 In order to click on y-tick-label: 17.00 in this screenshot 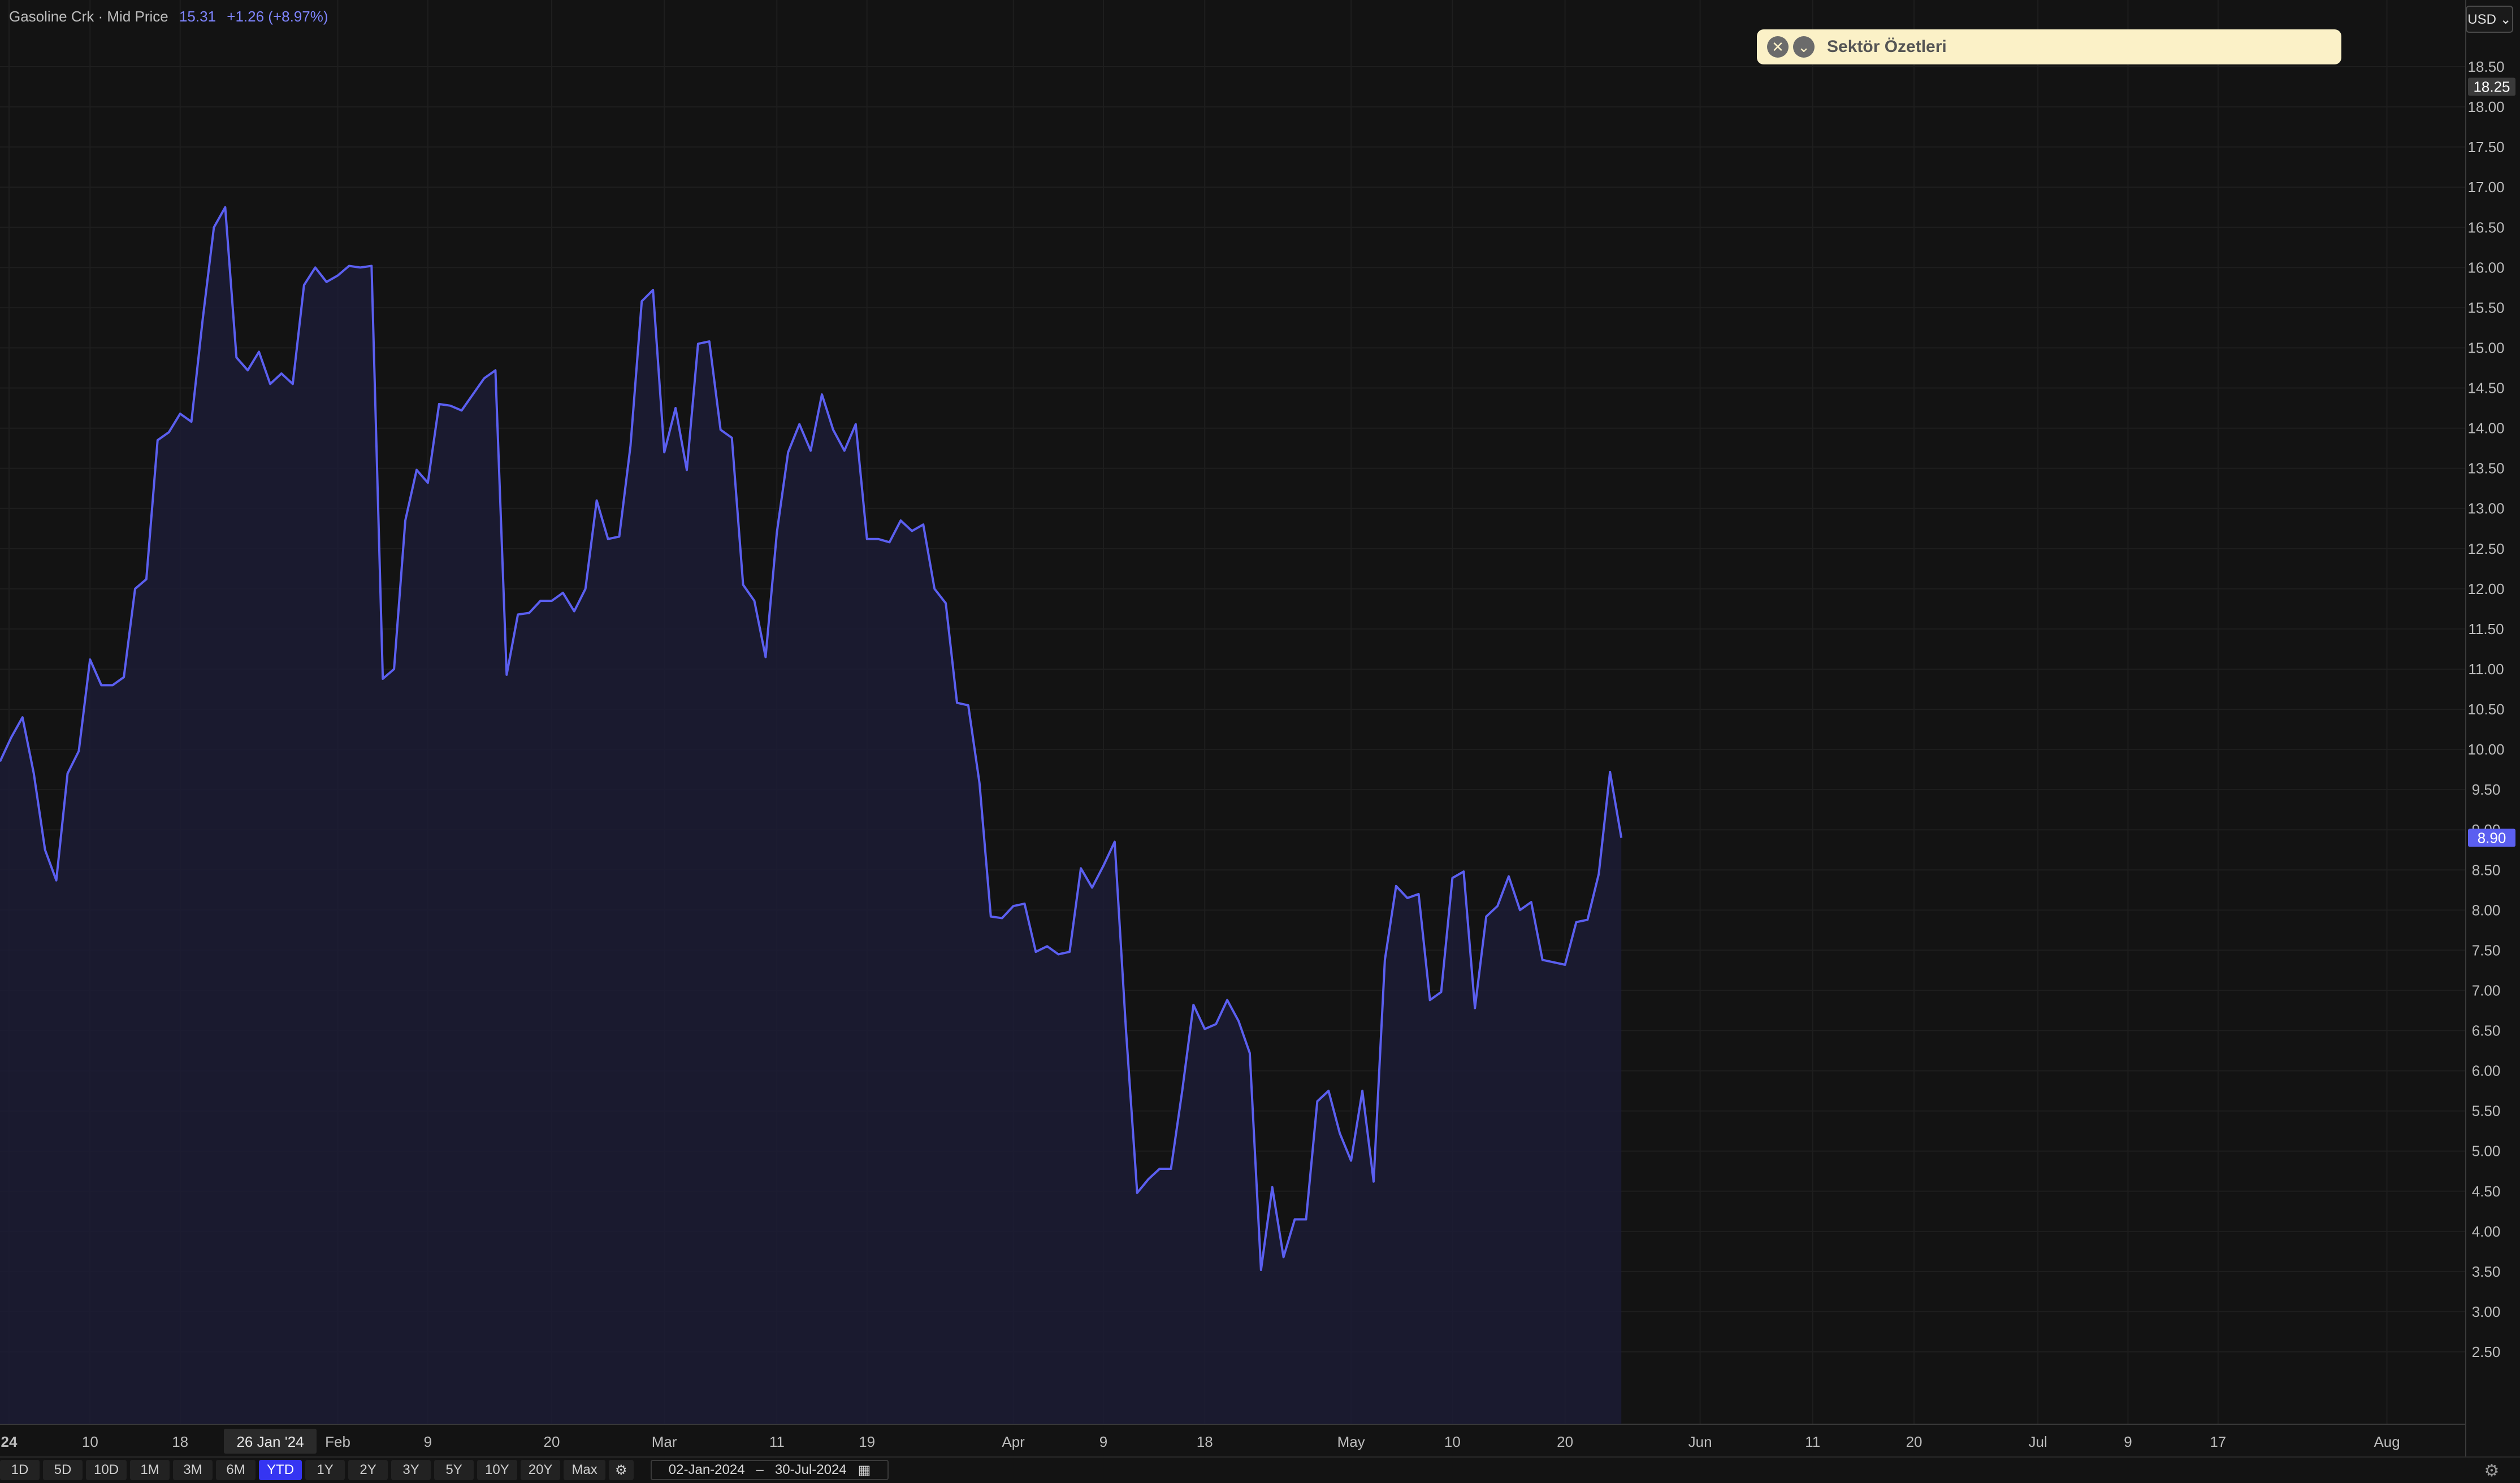, I will do `click(2485, 187)`.